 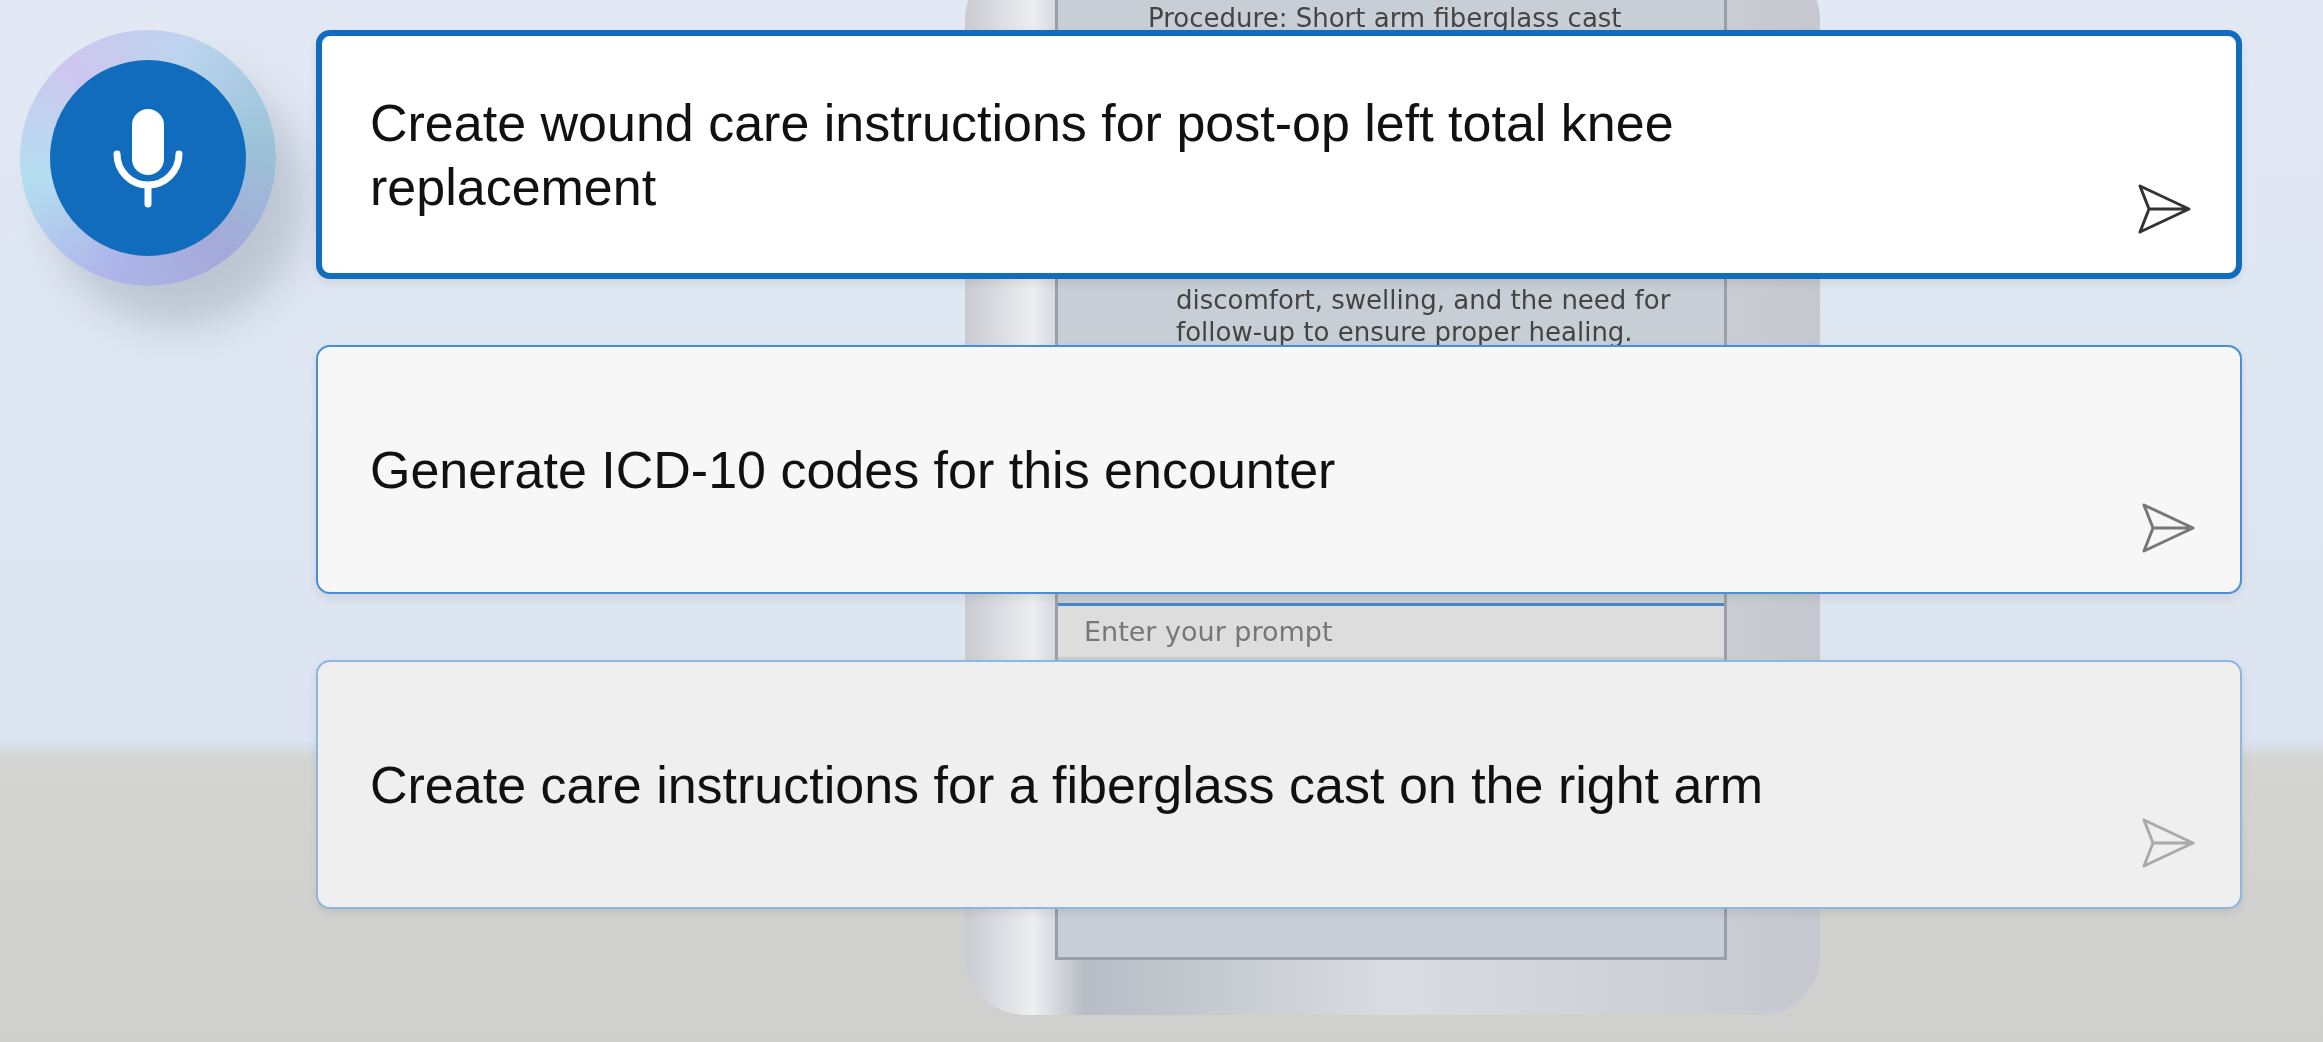 What do you see at coordinates (1404, 332) in the screenshot?
I see `note-text: follow-up to ensure proper healing.` at bounding box center [1404, 332].